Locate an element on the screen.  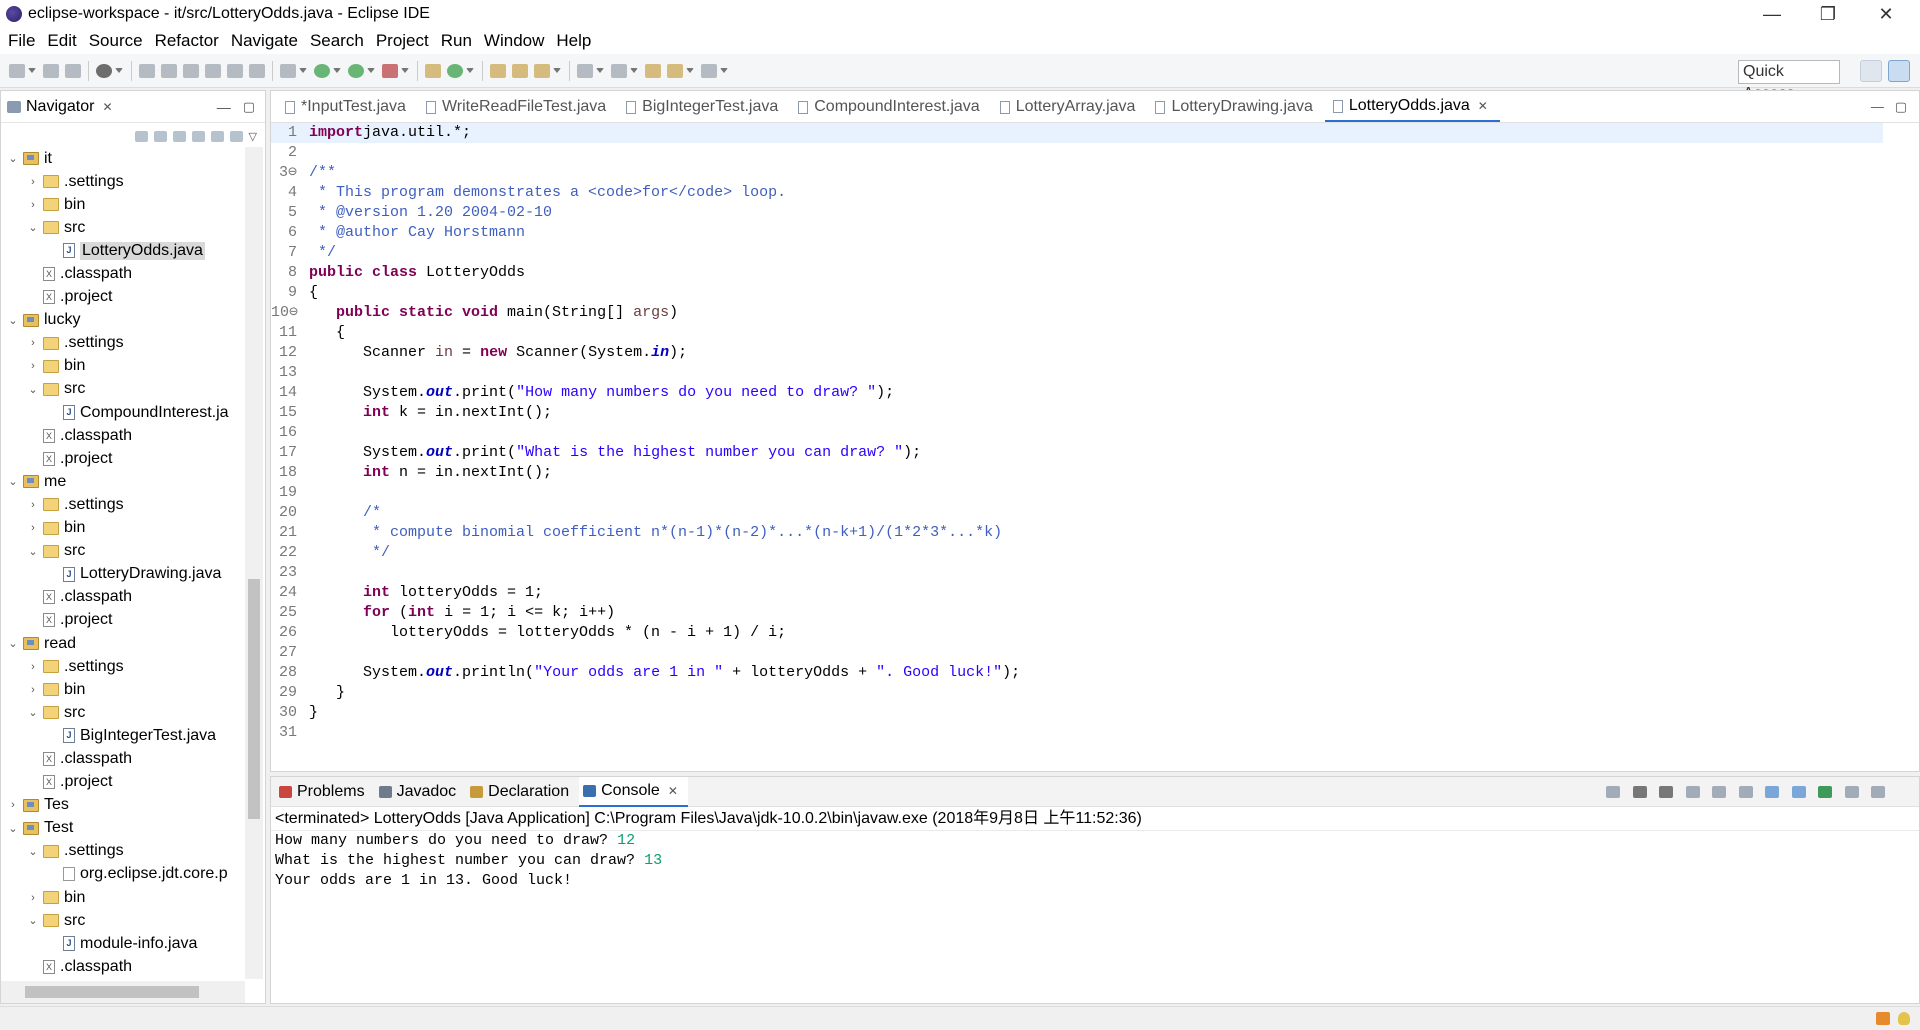
minimize-button: — is located at coordinates (1772, 14).